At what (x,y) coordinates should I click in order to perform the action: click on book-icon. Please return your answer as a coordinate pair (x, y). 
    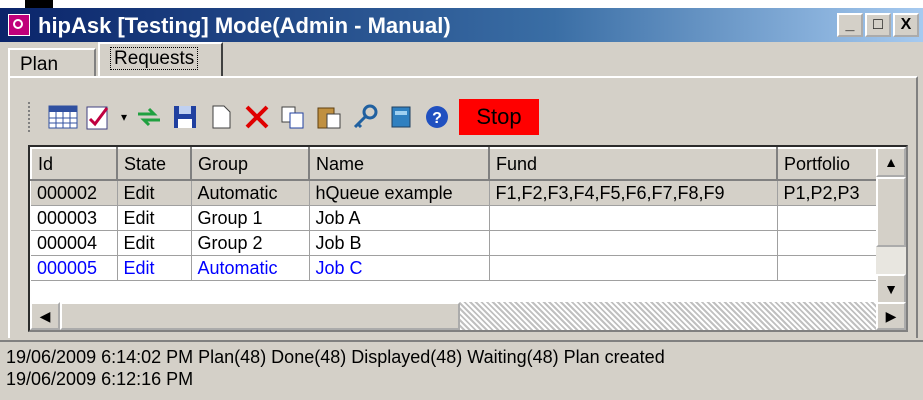
    Looking at the image, I should click on (401, 117).